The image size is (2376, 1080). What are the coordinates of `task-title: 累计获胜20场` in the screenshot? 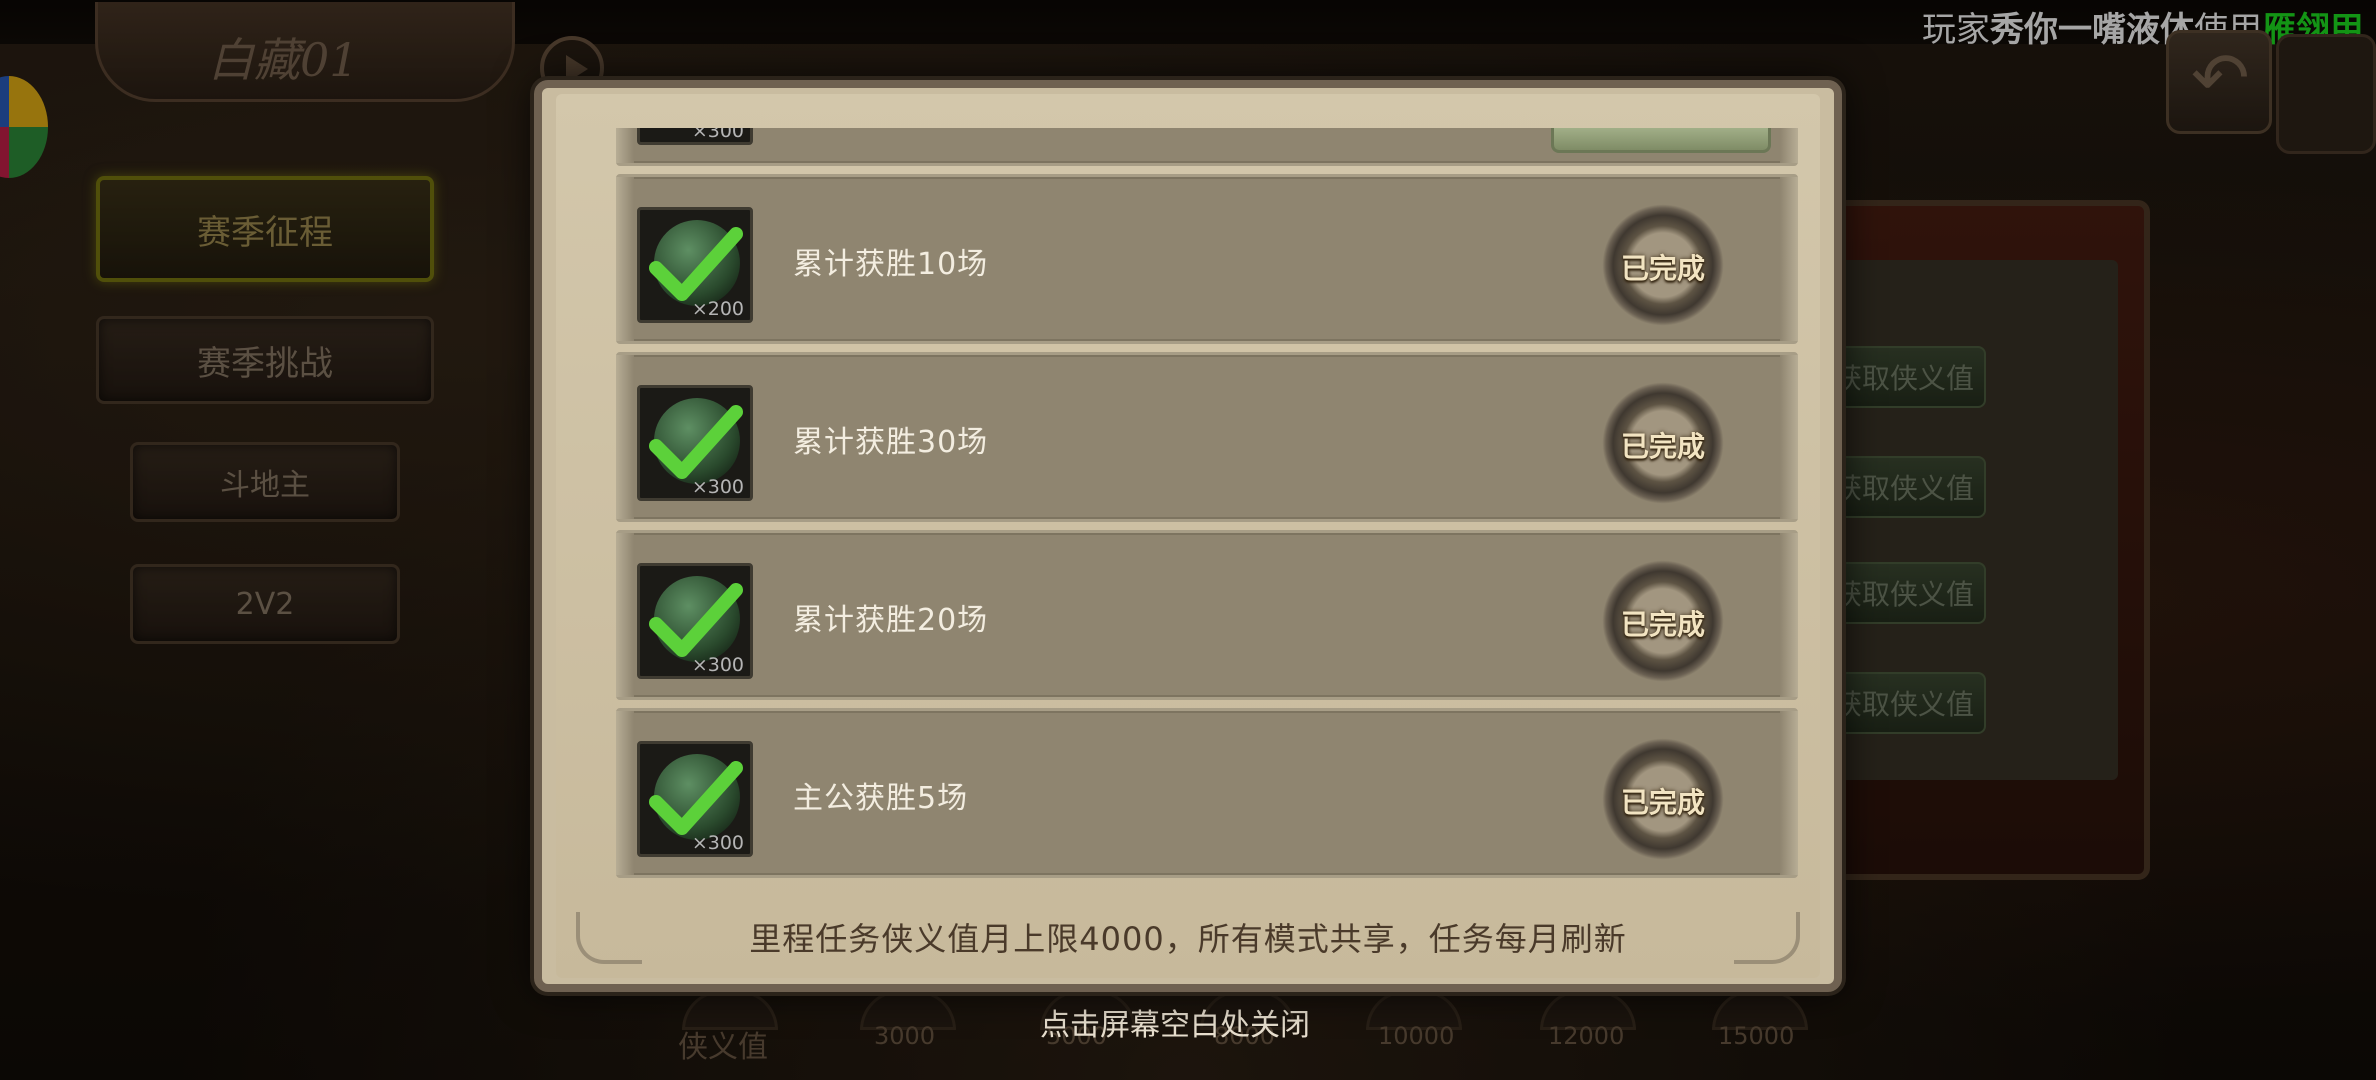 It's located at (891, 620).